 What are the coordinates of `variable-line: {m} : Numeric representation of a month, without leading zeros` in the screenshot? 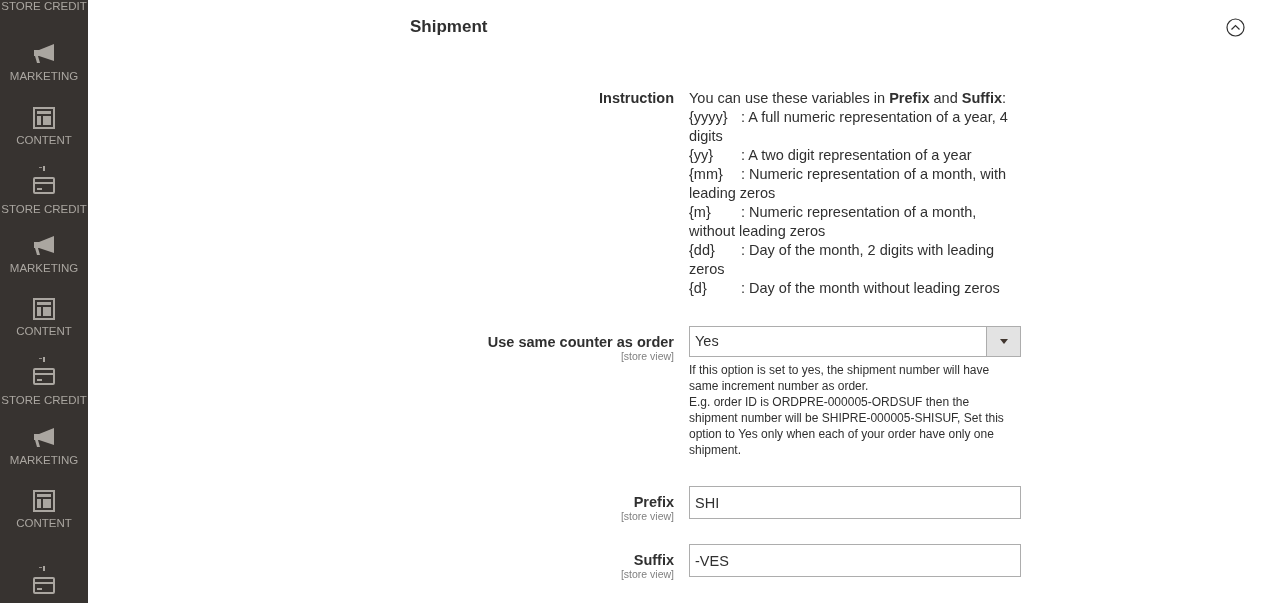 It's located at (833, 222).